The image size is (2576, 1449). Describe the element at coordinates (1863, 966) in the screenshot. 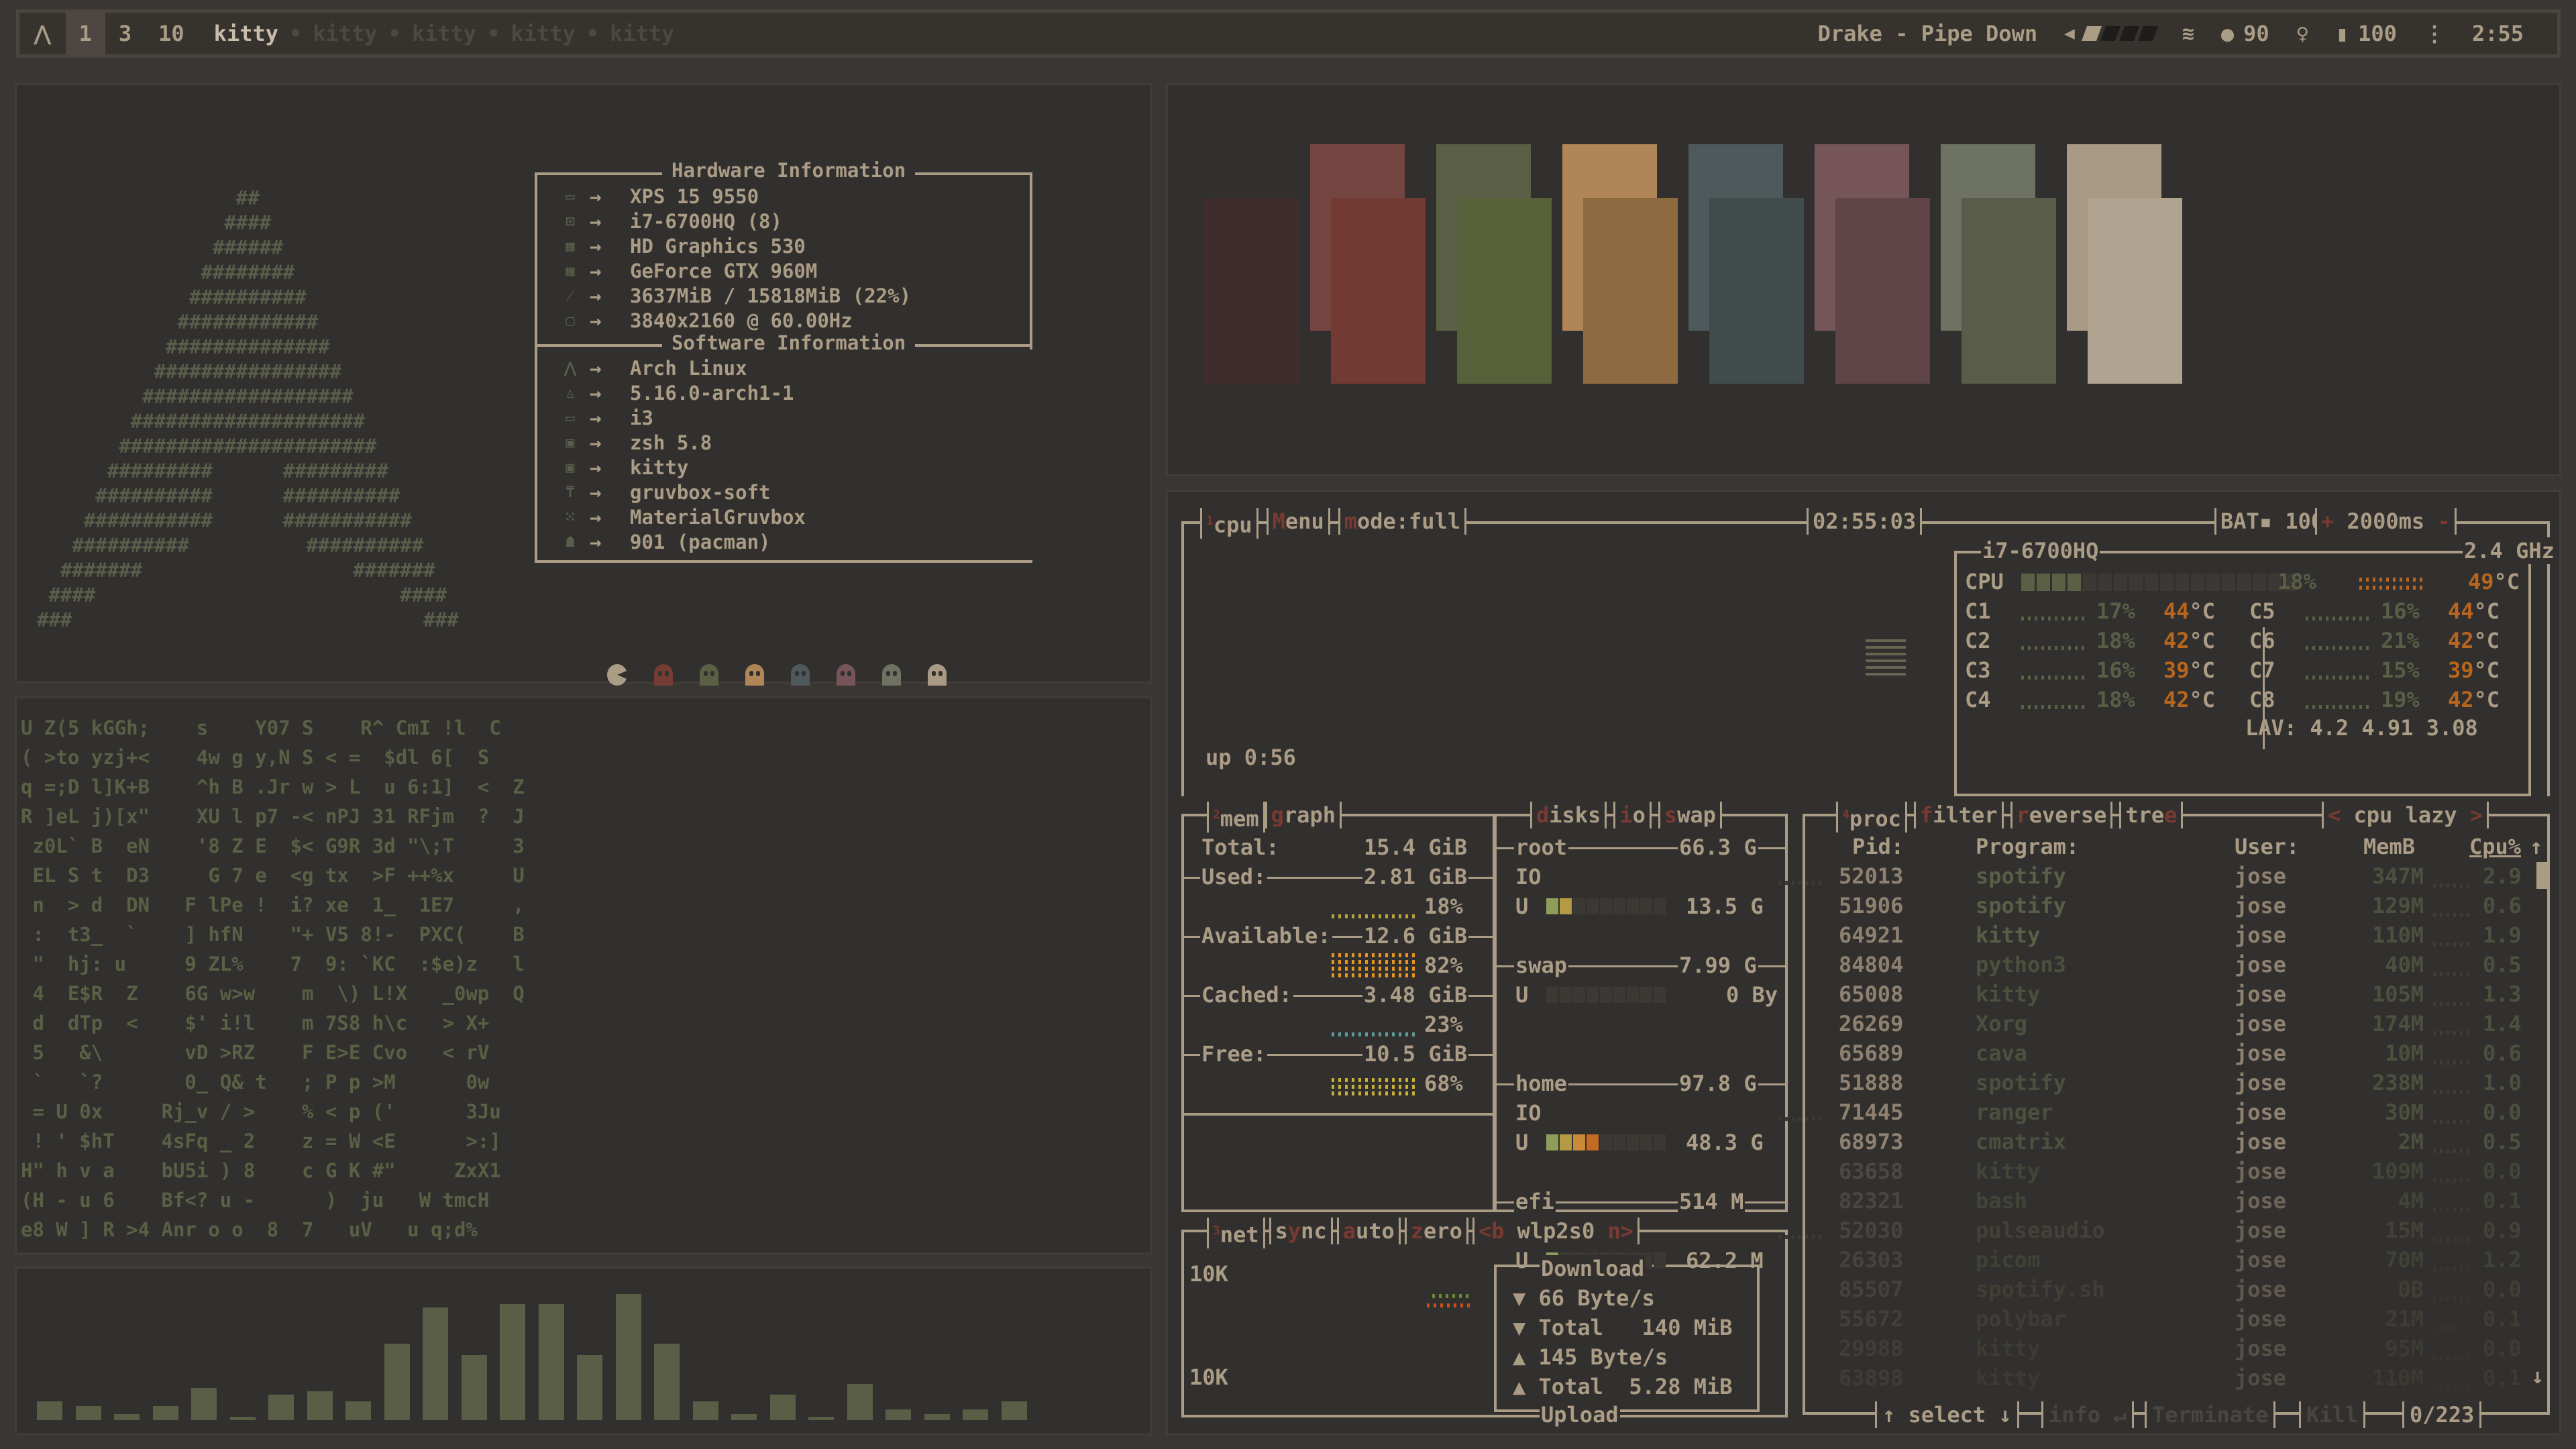

I see `process-row: 84804 python3 jose 40M 0.5` at that location.